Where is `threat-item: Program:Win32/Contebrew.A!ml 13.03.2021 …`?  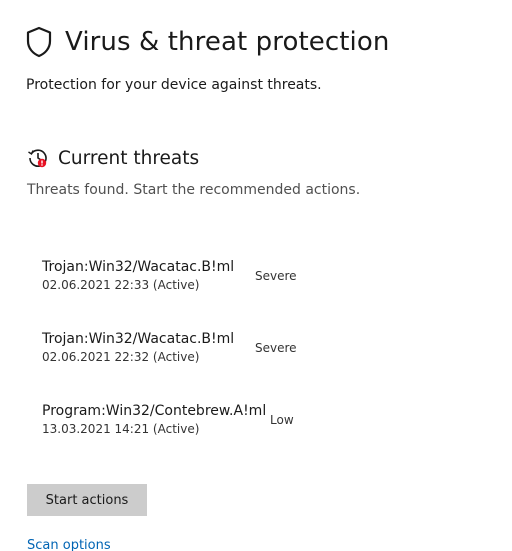
threat-item: Program:Win32/Contebrew.A!ml 13.03.2021 … is located at coordinates (154, 419).